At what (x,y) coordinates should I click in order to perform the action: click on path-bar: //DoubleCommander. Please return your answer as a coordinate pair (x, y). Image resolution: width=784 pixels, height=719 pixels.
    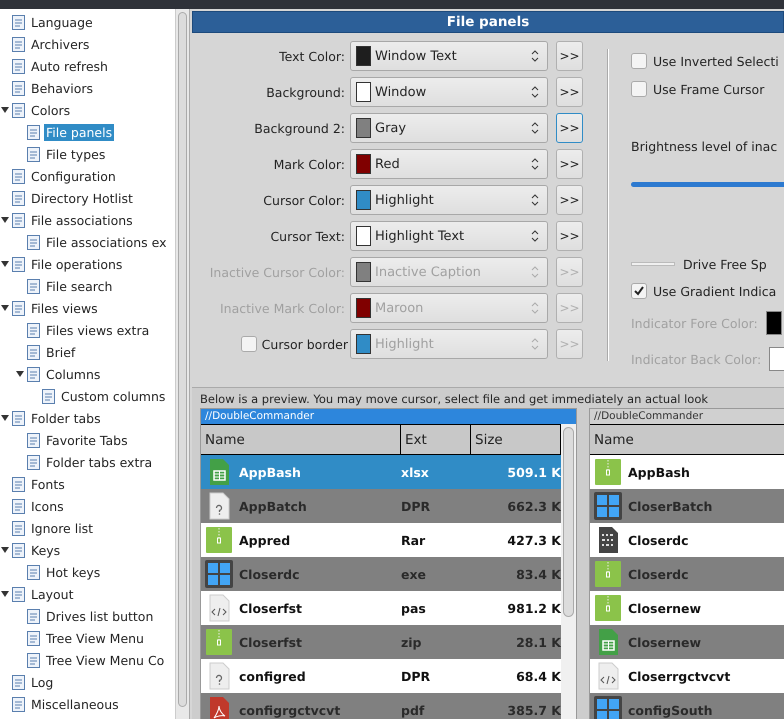
    Looking at the image, I should click on (388, 416).